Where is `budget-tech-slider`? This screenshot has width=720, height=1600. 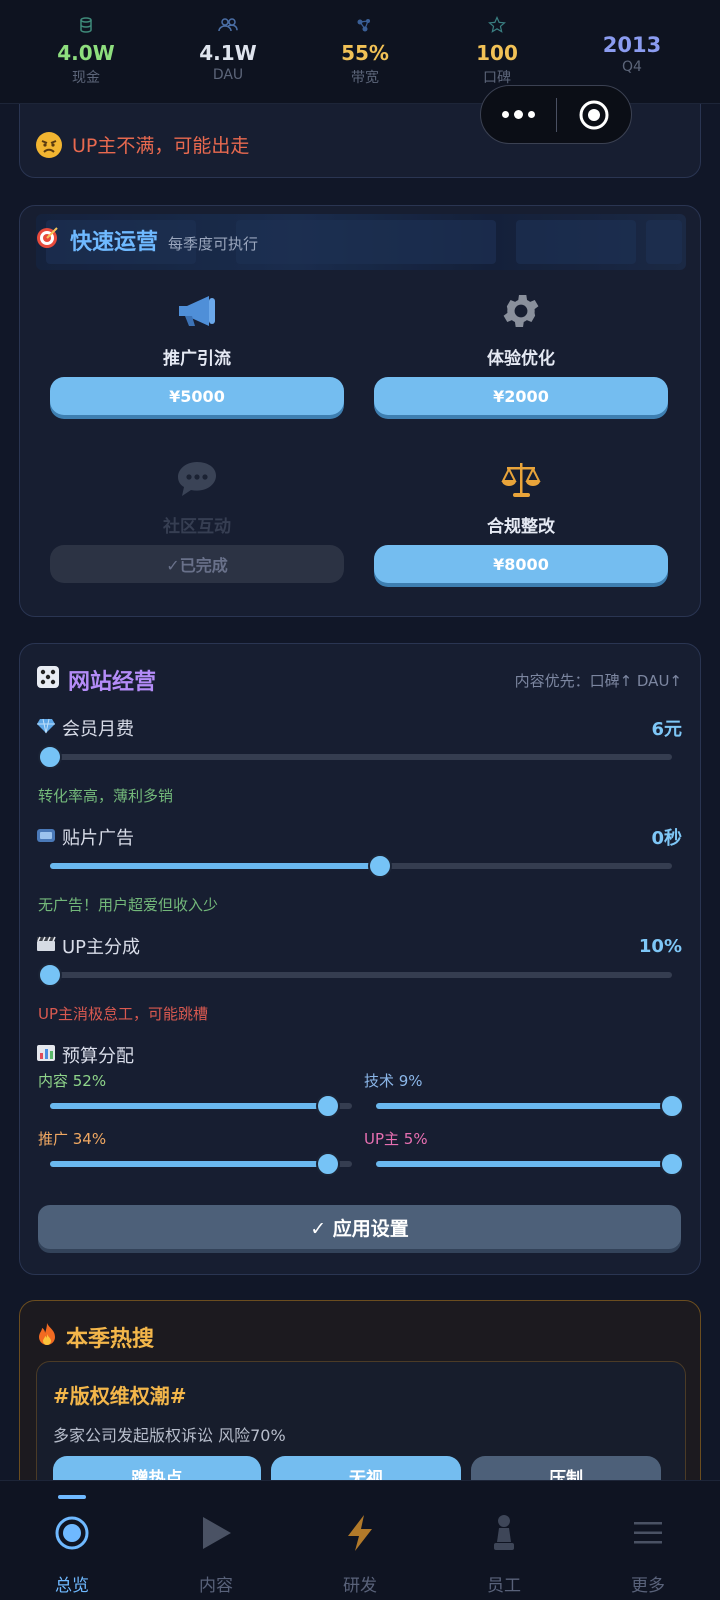
budget-tech-slider is located at coordinates (530, 1106).